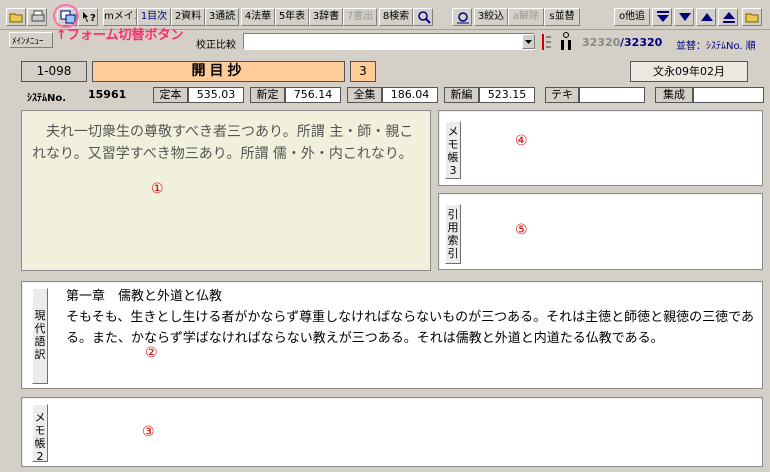 The image size is (770, 472). What do you see at coordinates (258, 17) in the screenshot?
I see `hokke-button: 4法華` at bounding box center [258, 17].